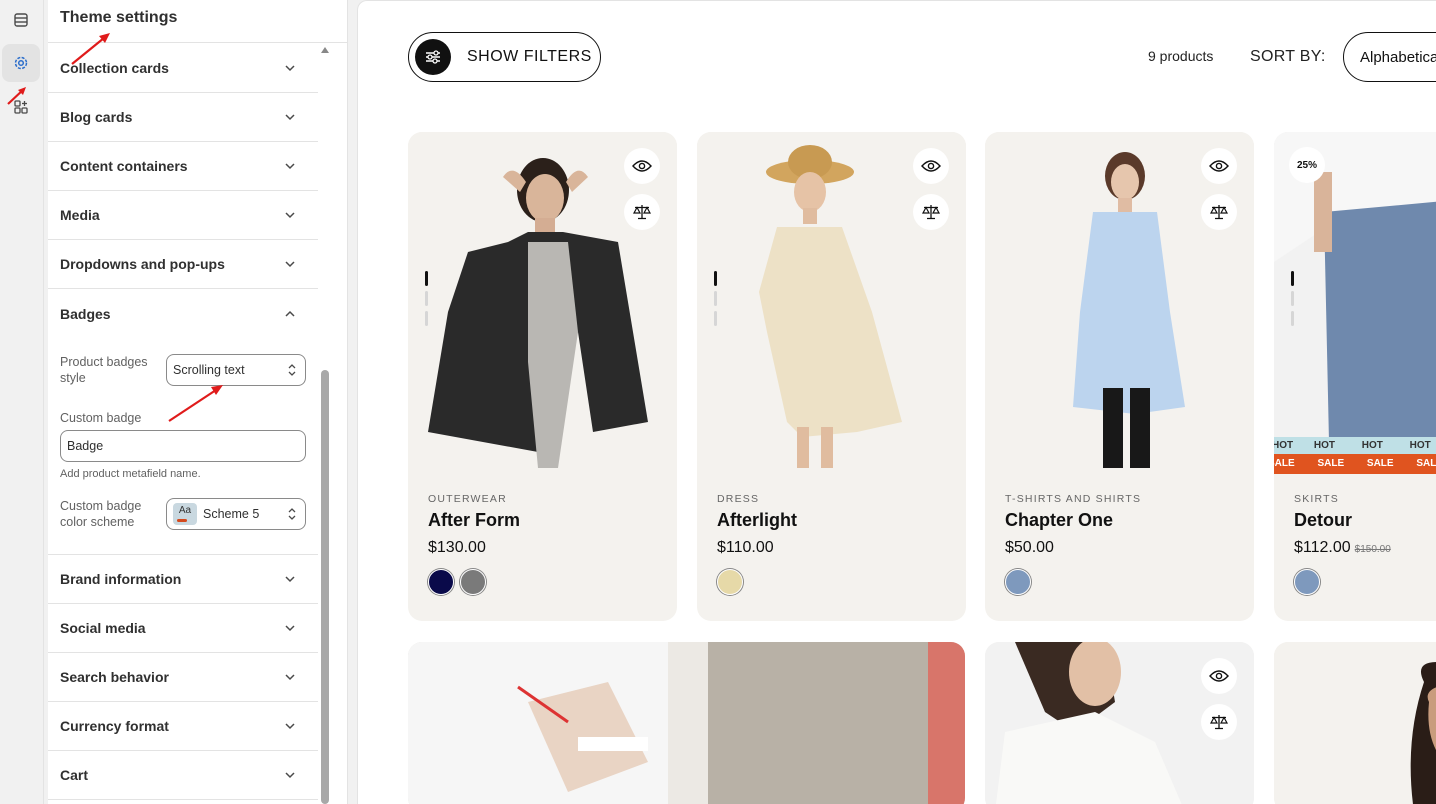 The height and width of the screenshot is (804, 1436). What do you see at coordinates (467, 499) in the screenshot?
I see `product-category: OUTERWEAR` at bounding box center [467, 499].